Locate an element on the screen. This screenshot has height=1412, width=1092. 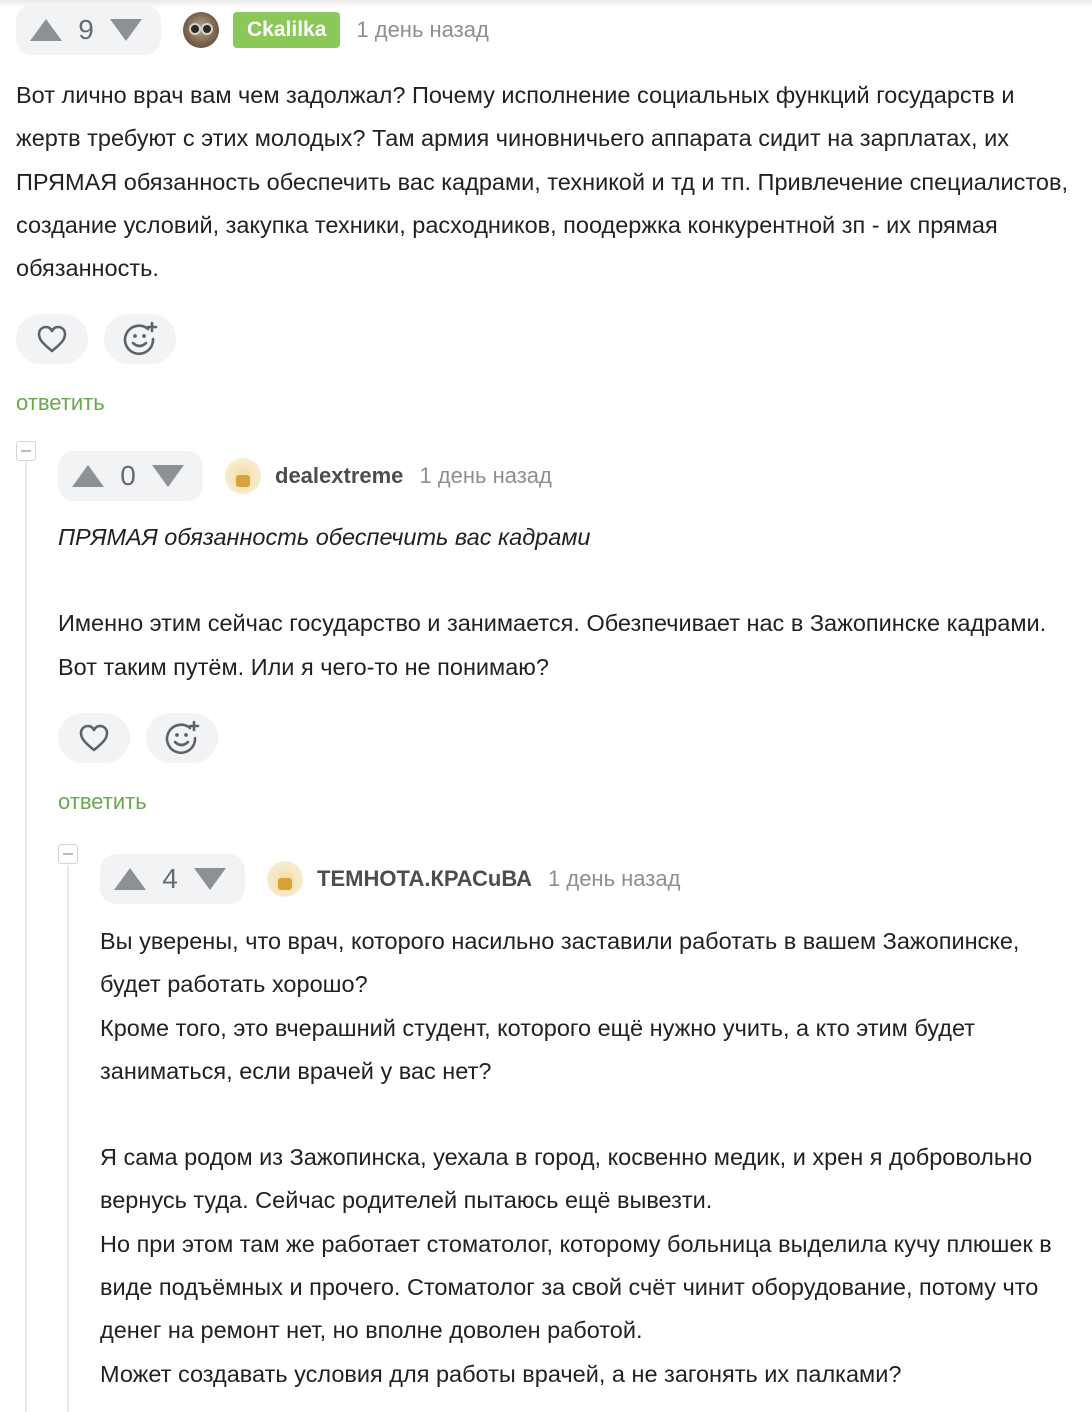
rating-score: 9 is located at coordinates (86, 29).